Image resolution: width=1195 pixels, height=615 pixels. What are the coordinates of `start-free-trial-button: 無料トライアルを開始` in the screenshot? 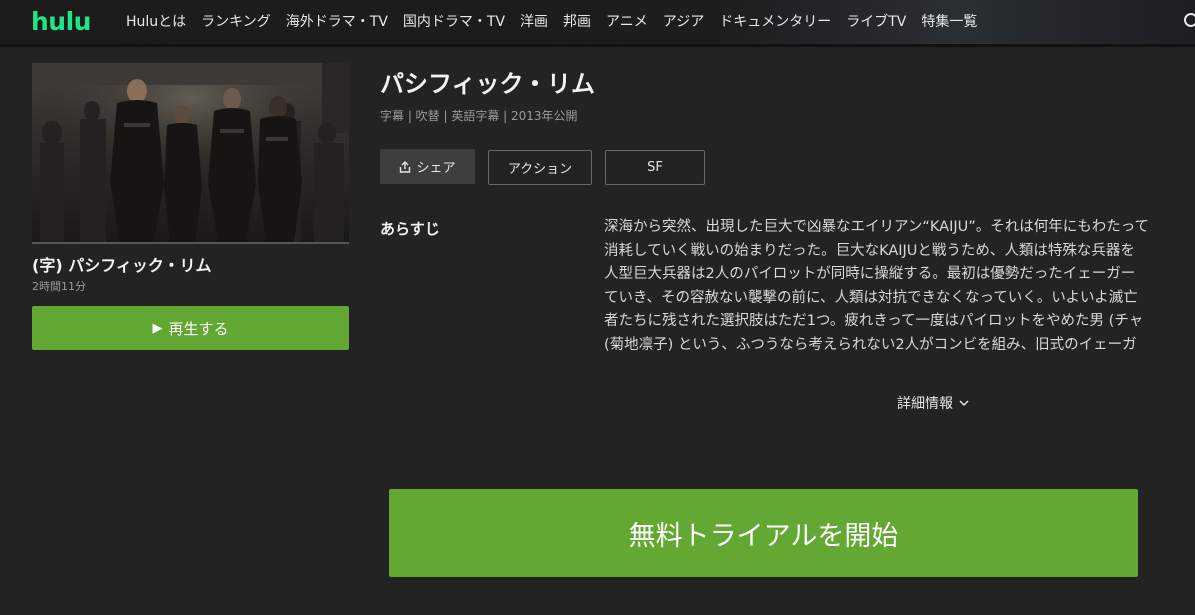 It's located at (763, 533).